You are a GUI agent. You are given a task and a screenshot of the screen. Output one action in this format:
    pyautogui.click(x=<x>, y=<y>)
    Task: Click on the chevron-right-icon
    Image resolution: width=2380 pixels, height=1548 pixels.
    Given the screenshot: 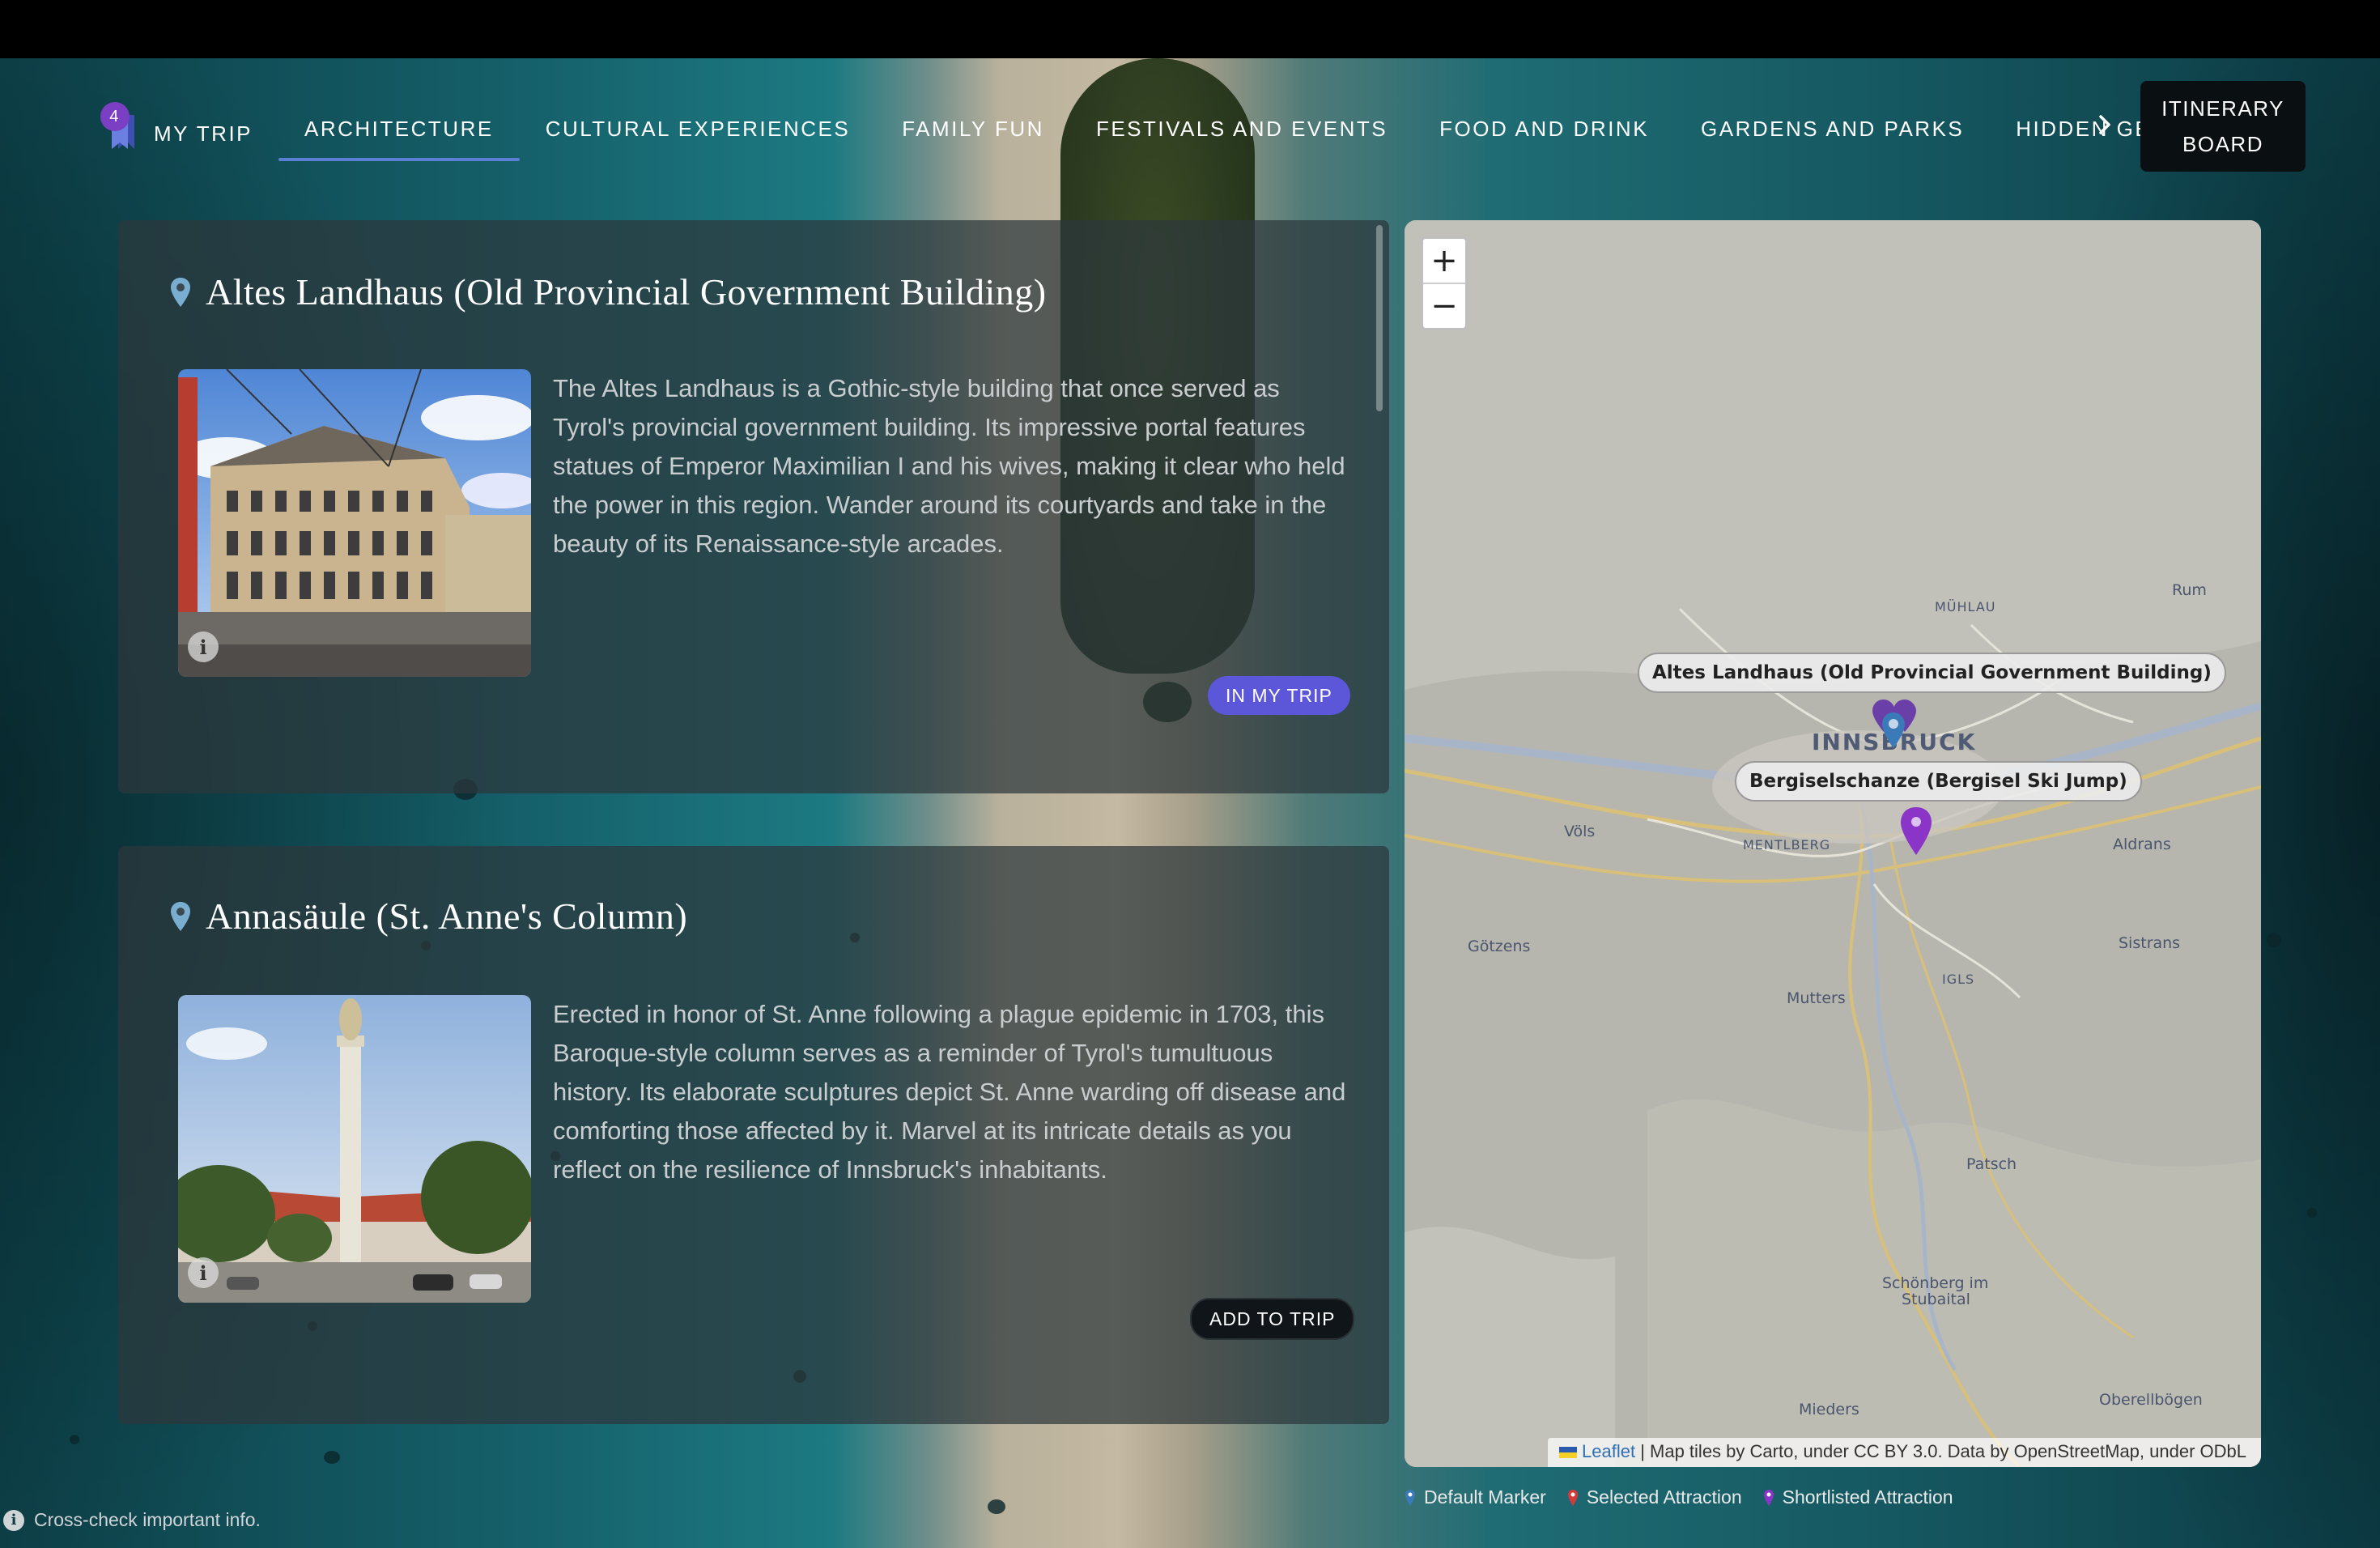 What is the action you would take?
    pyautogui.click(x=2105, y=124)
    